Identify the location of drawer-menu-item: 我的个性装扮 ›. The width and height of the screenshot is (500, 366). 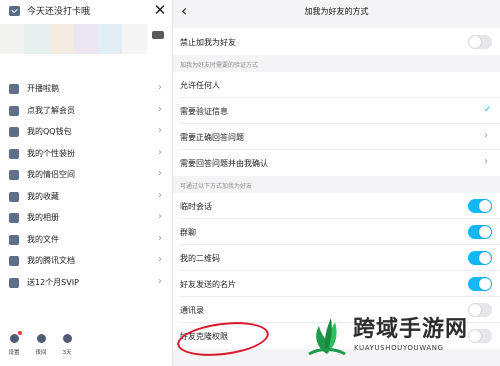
(86, 155).